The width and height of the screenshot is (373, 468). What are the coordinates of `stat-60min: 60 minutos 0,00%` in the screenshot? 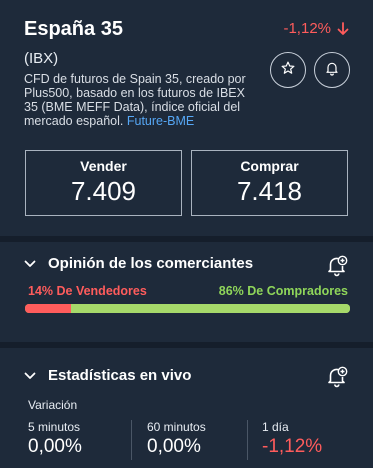 It's located at (176, 439).